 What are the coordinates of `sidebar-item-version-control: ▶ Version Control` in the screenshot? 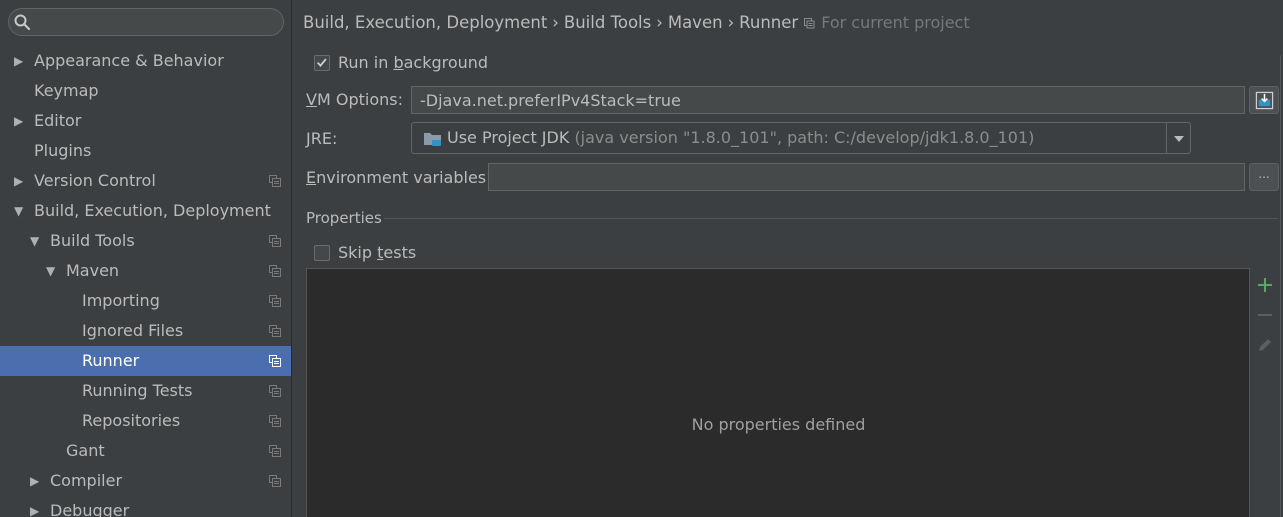 It's located at (145, 181).